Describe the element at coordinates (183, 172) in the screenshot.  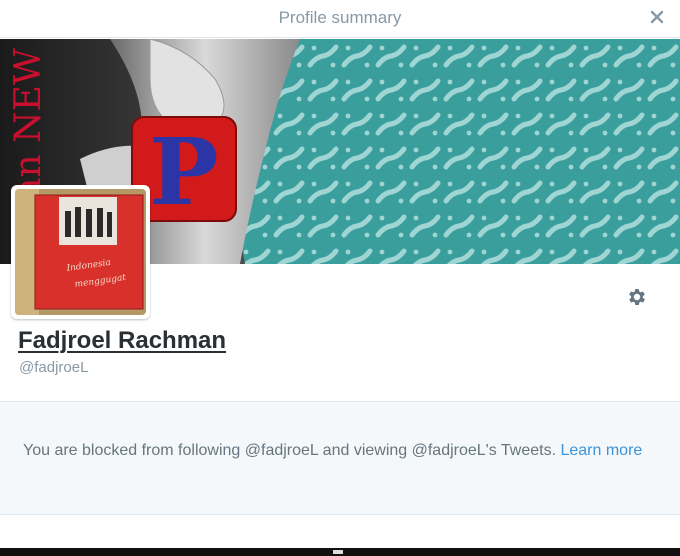
I see `svg-text: P` at that location.